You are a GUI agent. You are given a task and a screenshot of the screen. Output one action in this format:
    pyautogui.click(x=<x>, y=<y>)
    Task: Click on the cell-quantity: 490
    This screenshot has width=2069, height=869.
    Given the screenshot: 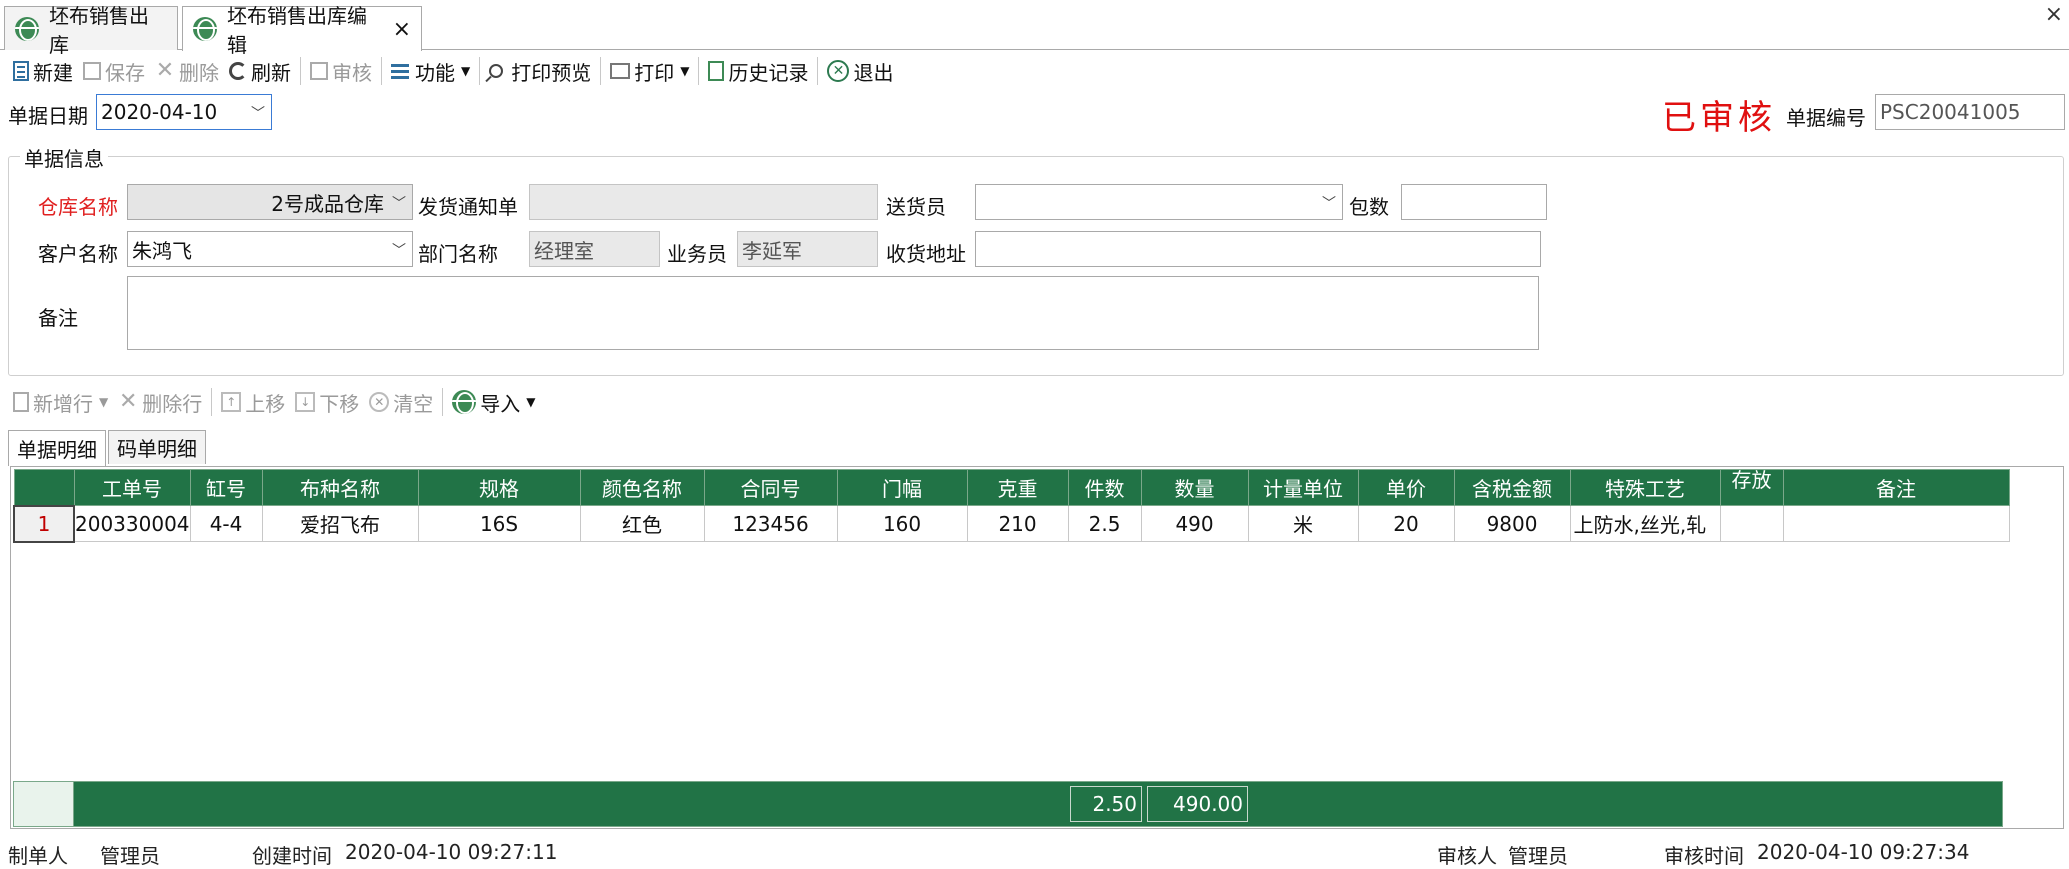 What is the action you would take?
    pyautogui.click(x=1194, y=523)
    